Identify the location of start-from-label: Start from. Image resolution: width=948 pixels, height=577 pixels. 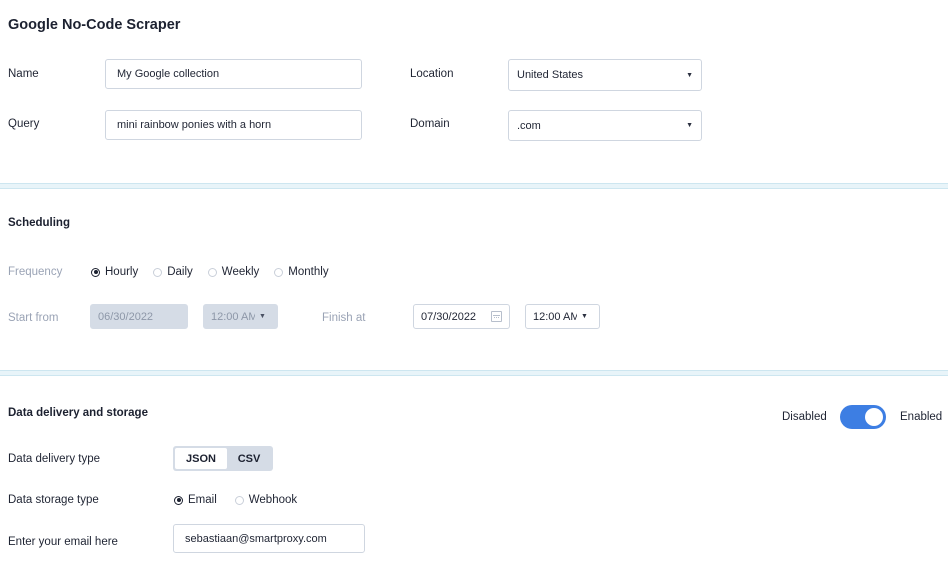
(33, 318).